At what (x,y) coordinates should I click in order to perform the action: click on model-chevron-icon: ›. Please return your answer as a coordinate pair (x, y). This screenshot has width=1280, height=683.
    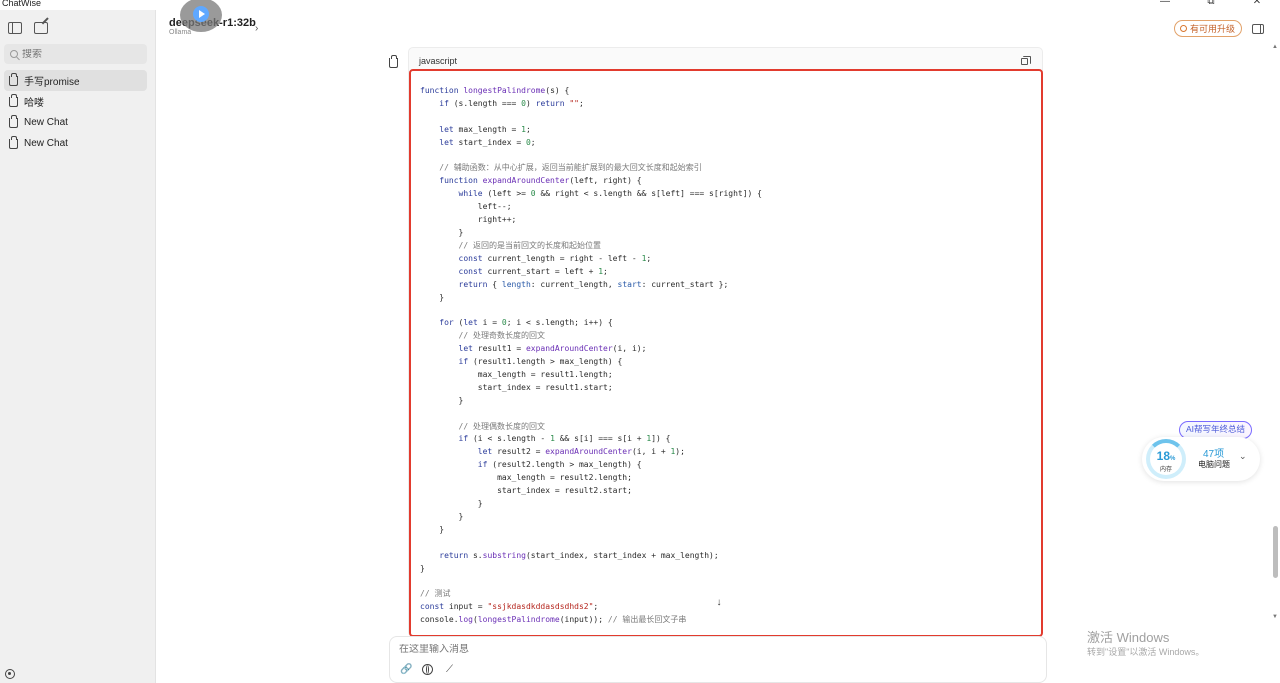
    Looking at the image, I should click on (256, 28).